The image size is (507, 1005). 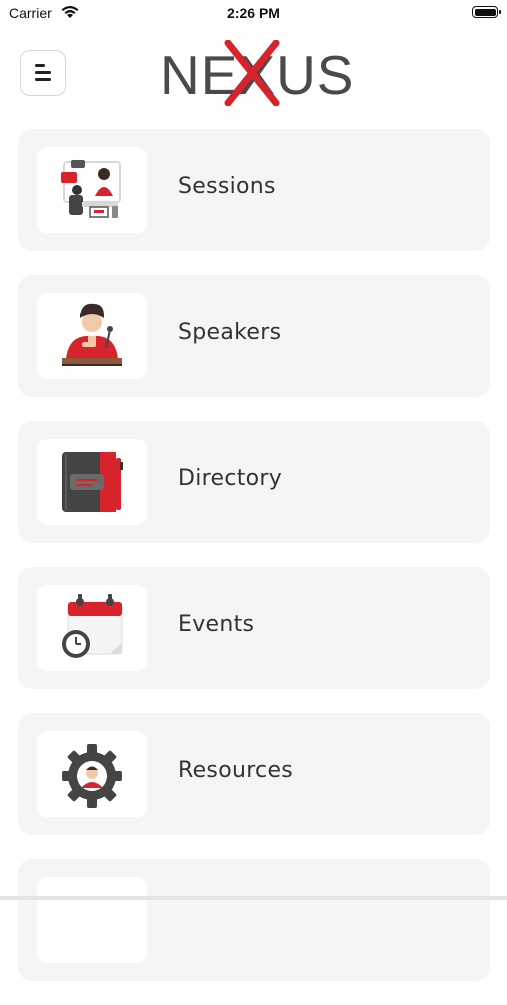 I want to click on events-icon, so click(x=92, y=628).